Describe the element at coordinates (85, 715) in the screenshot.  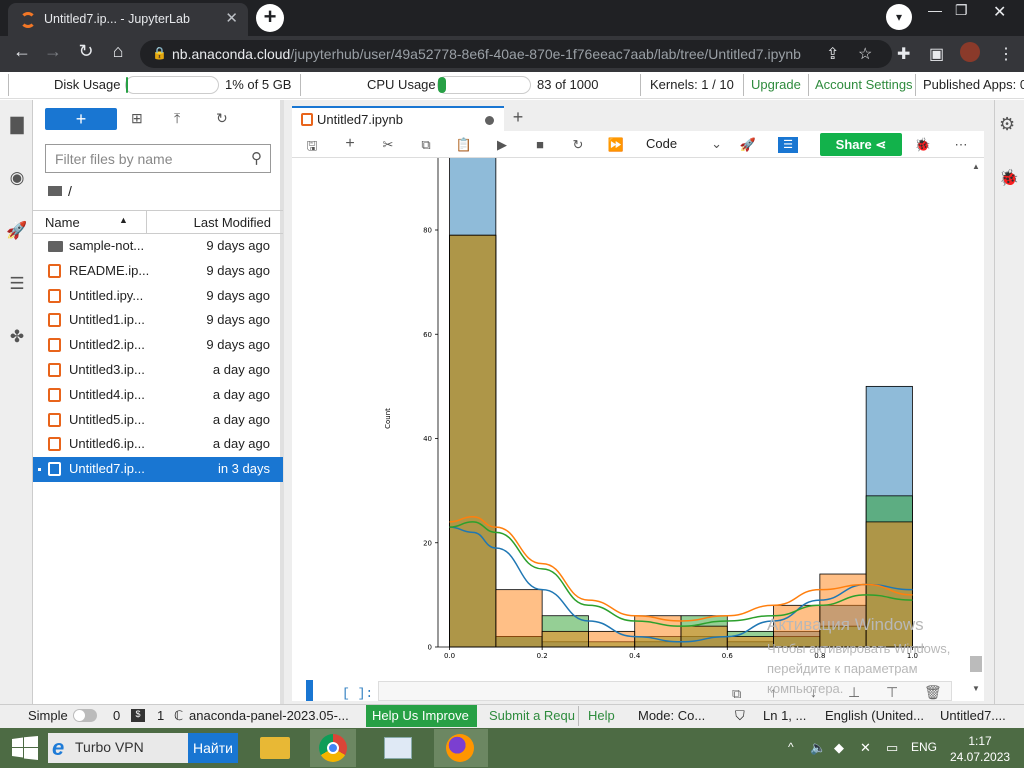
I see `simple-mode-toggle` at that location.